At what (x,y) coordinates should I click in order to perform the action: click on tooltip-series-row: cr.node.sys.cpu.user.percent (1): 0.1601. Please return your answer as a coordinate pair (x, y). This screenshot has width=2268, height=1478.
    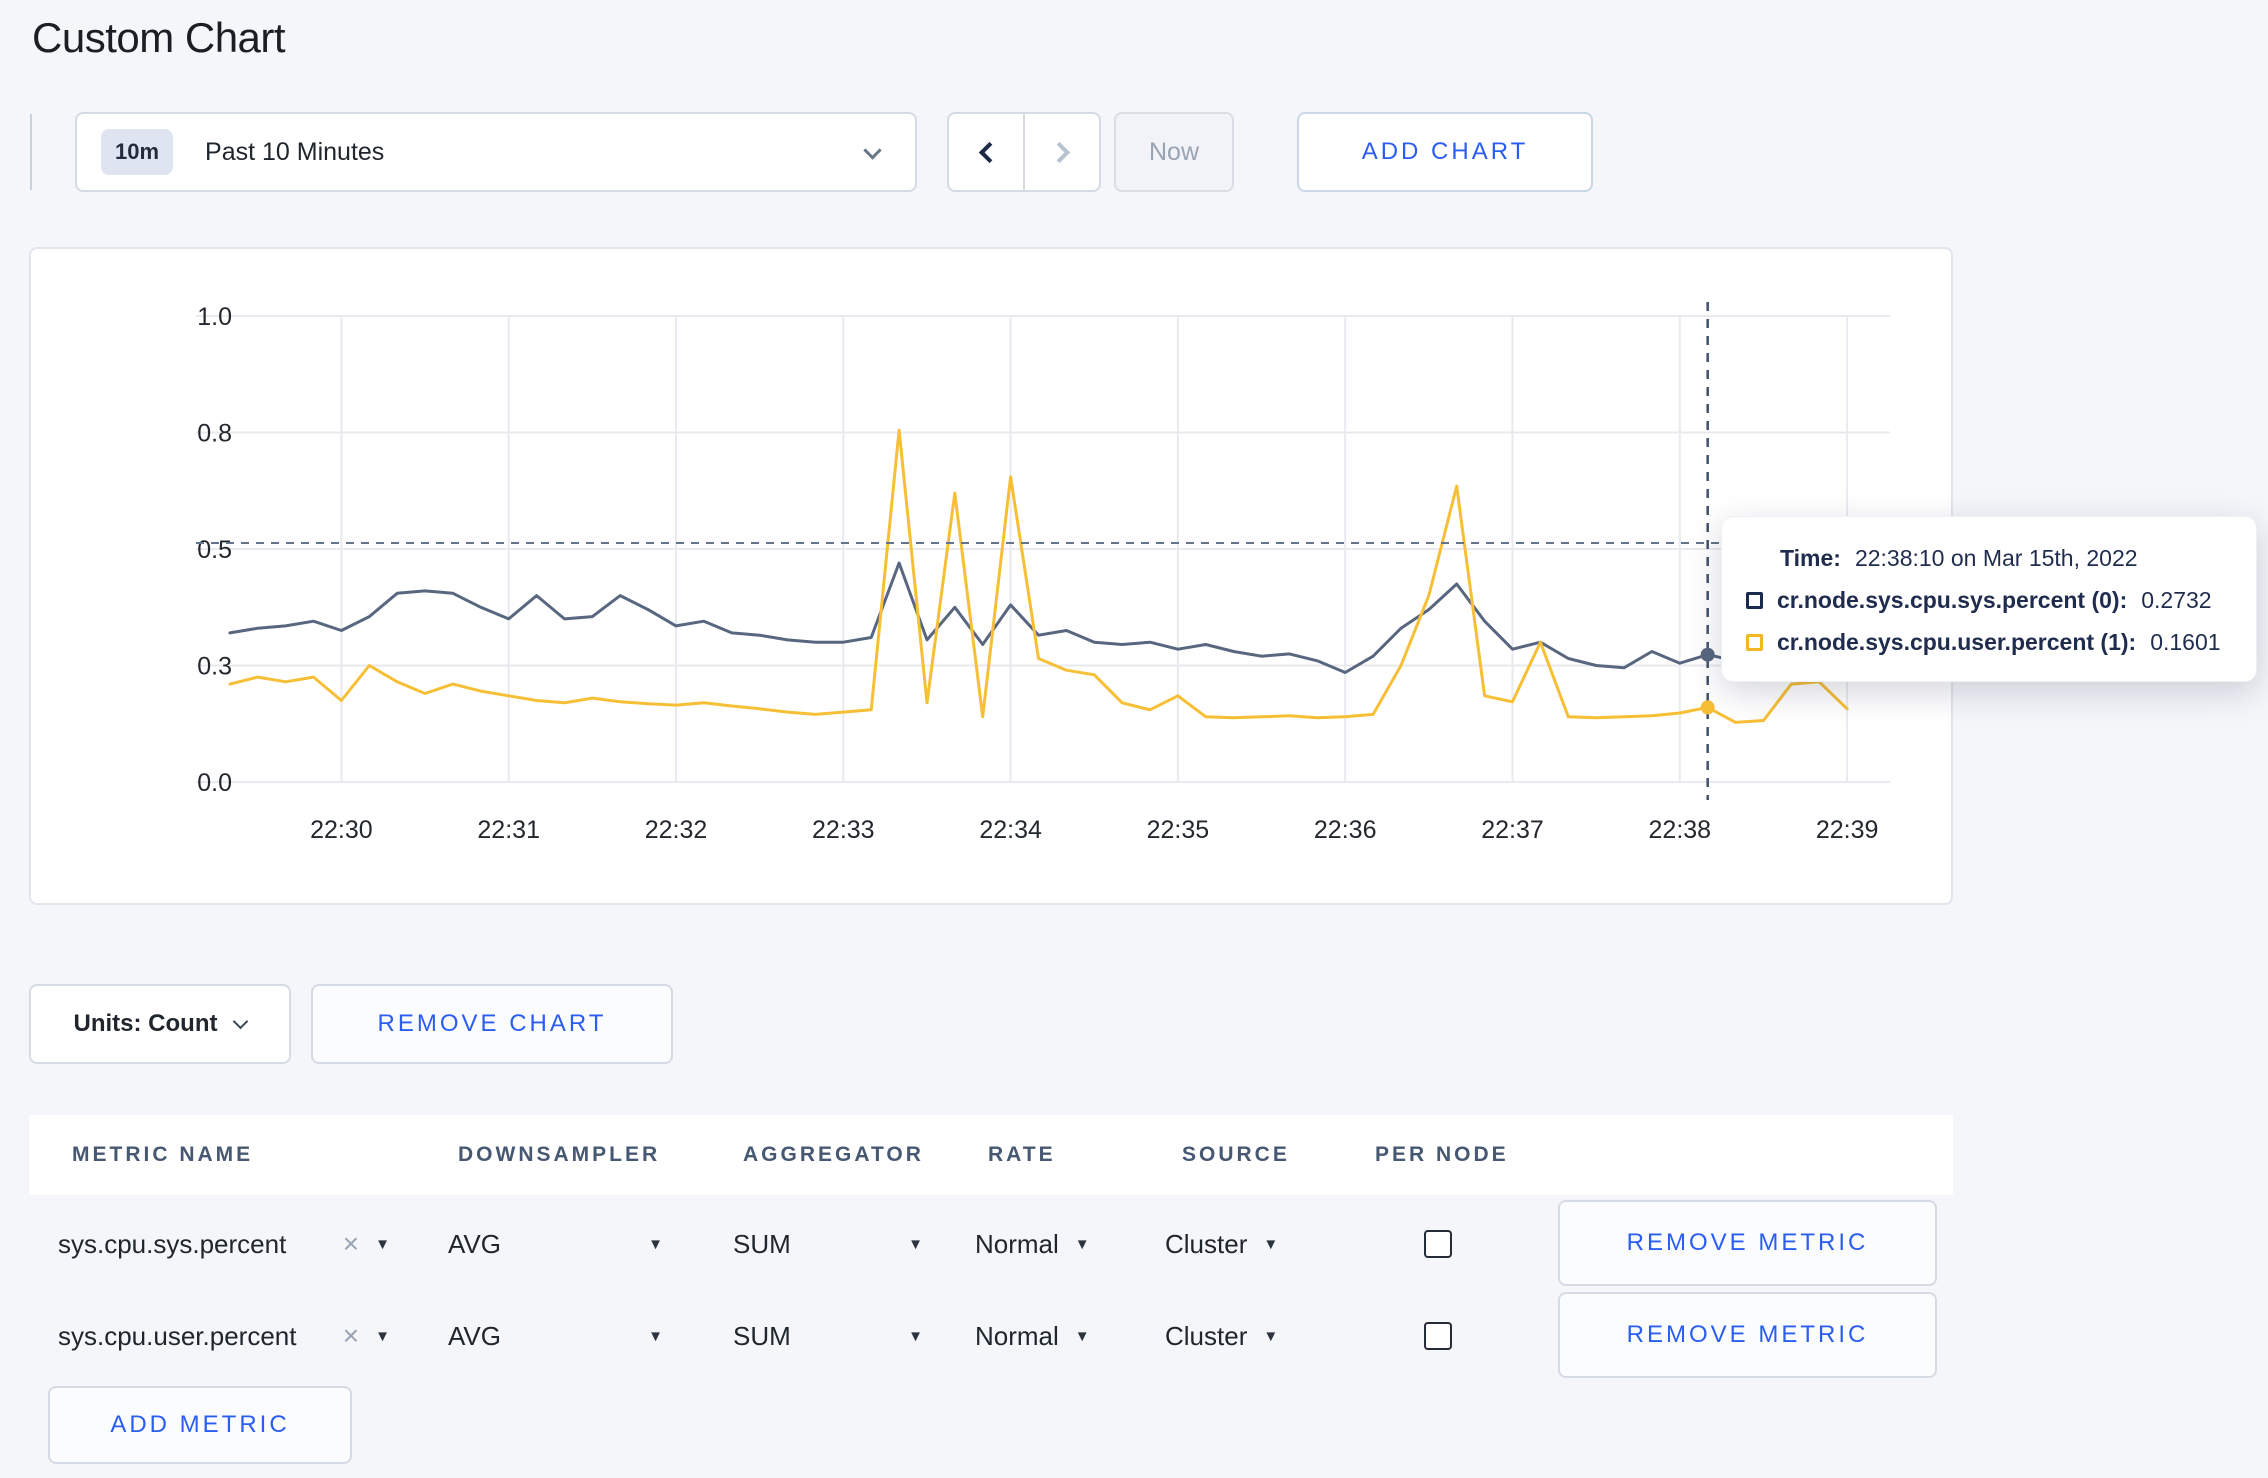
    Looking at the image, I should click on (1989, 642).